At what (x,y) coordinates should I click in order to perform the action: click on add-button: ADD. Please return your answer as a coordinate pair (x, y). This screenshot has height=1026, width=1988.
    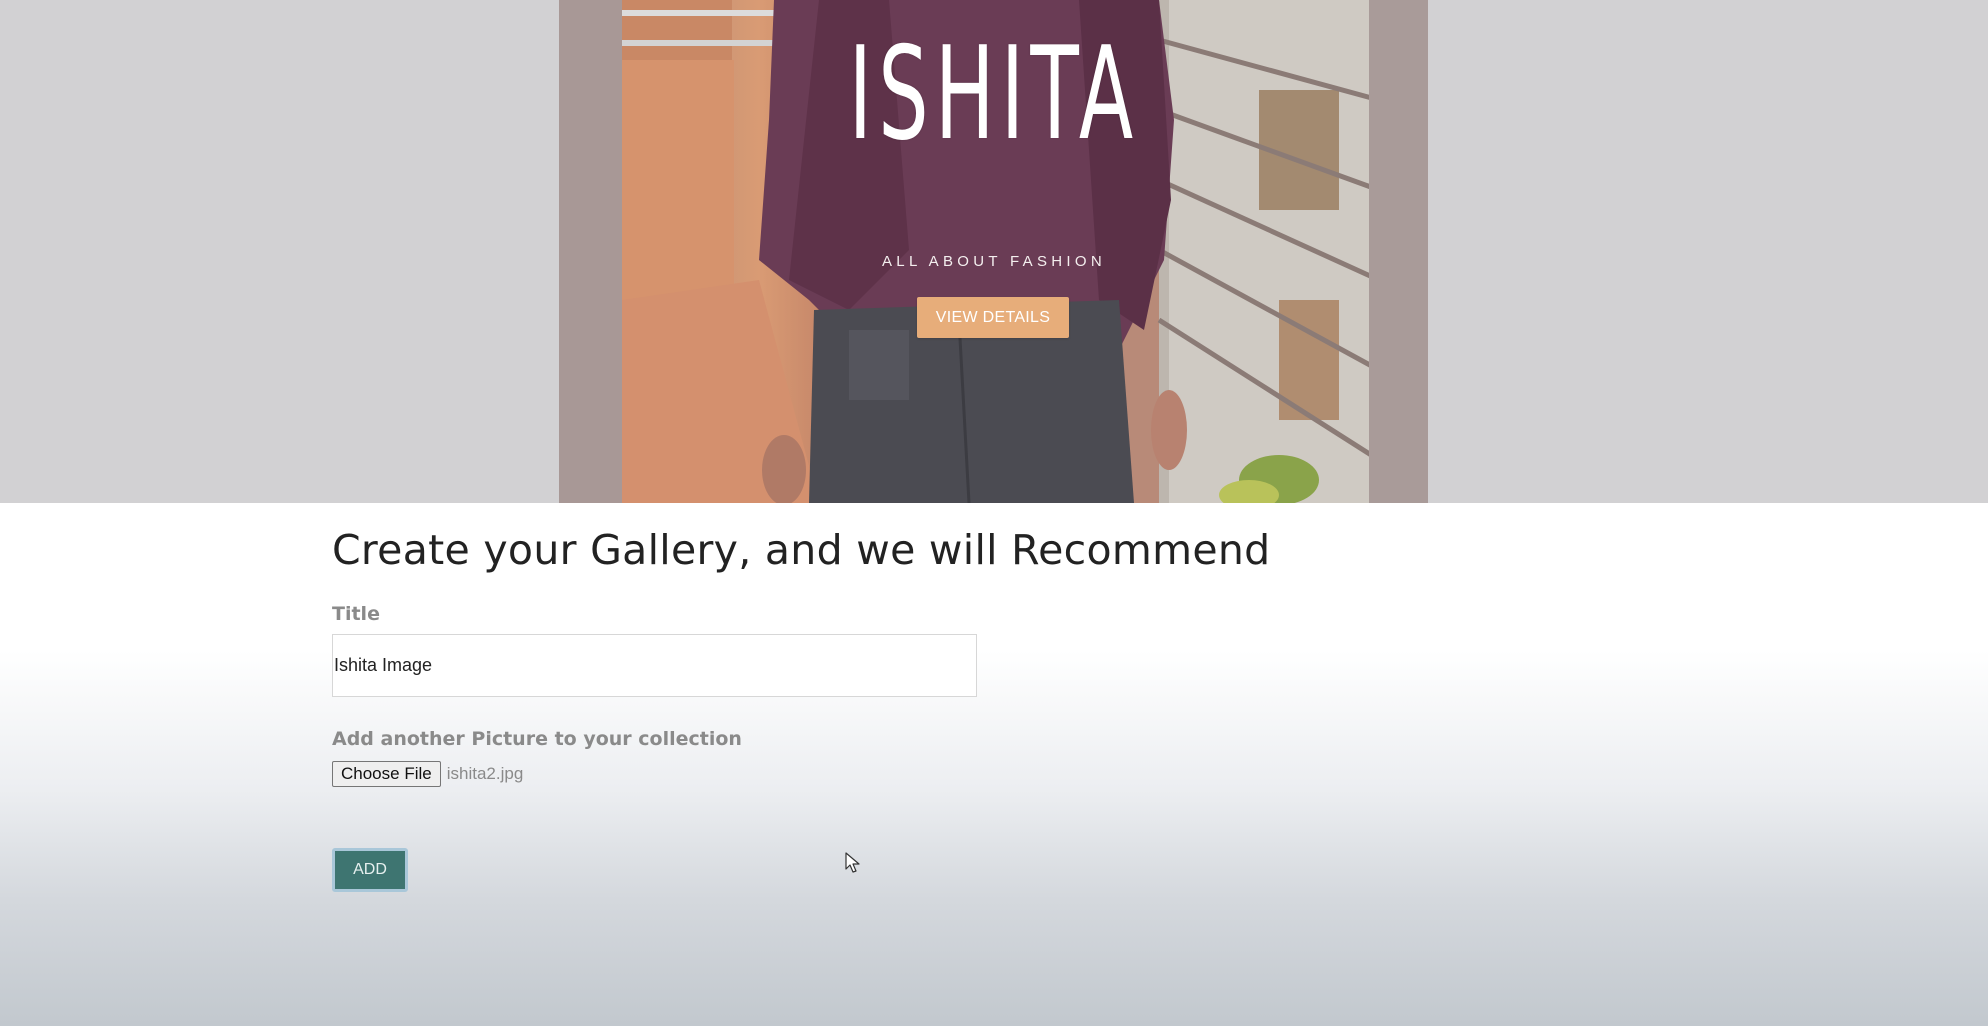
    Looking at the image, I should click on (370, 870).